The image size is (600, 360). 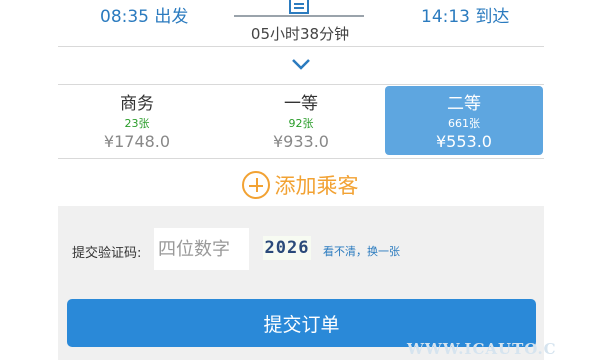 I want to click on ticket-count: 661张, so click(x=464, y=123).